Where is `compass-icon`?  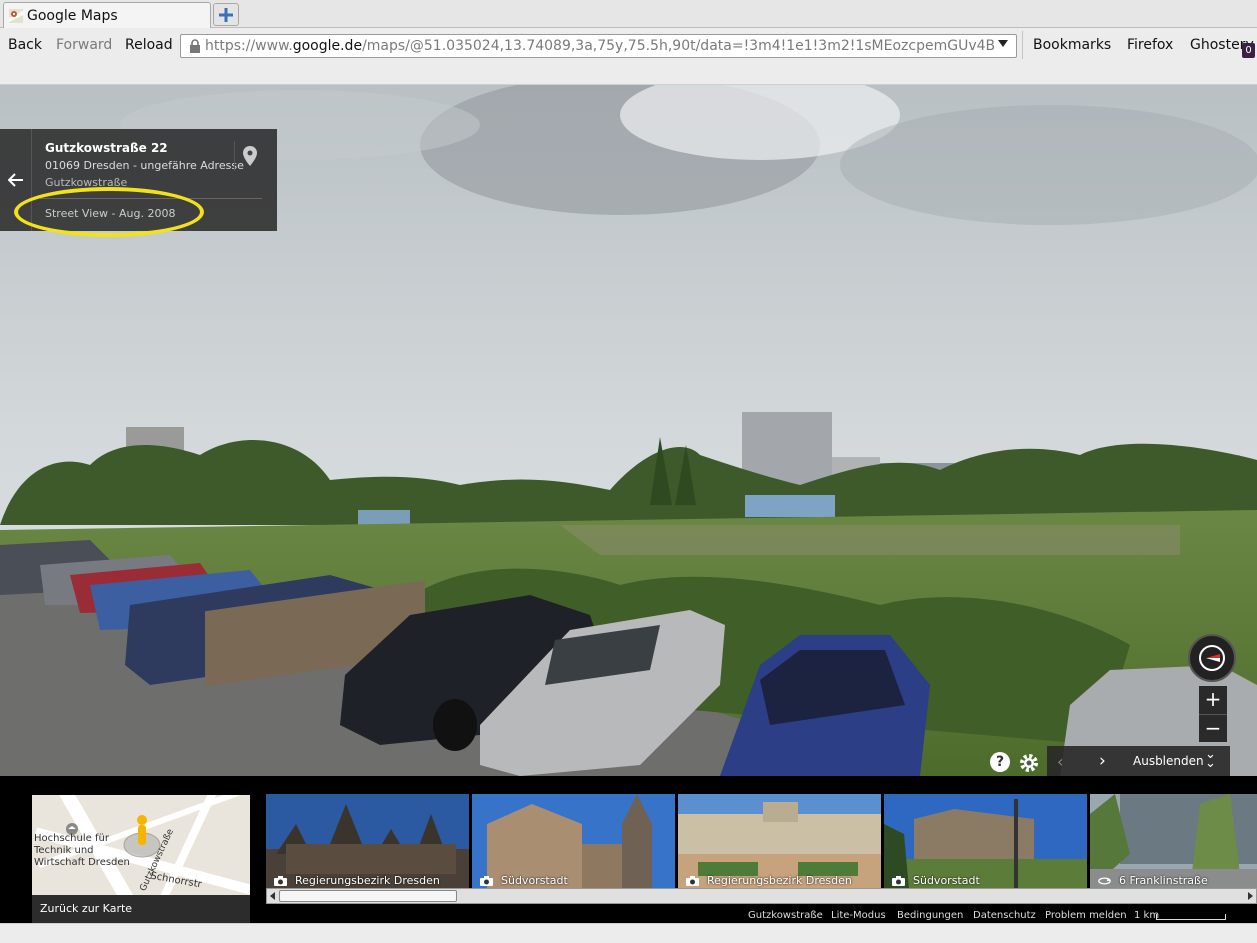 compass-icon is located at coordinates (1212, 658).